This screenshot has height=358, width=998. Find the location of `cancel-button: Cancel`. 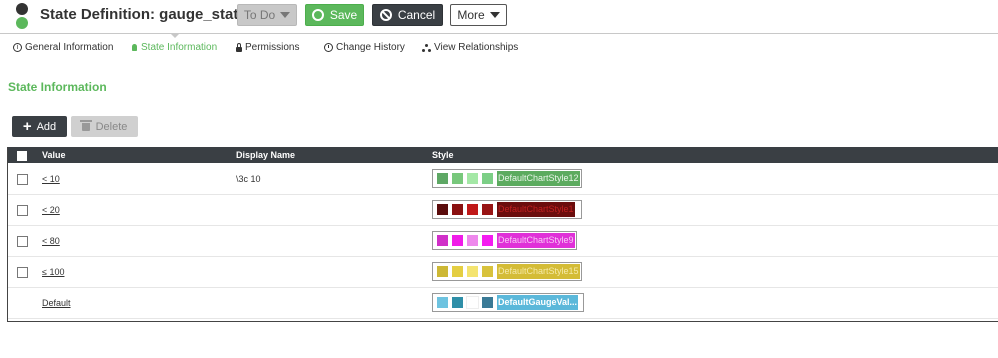

cancel-button: Cancel is located at coordinates (407, 15).